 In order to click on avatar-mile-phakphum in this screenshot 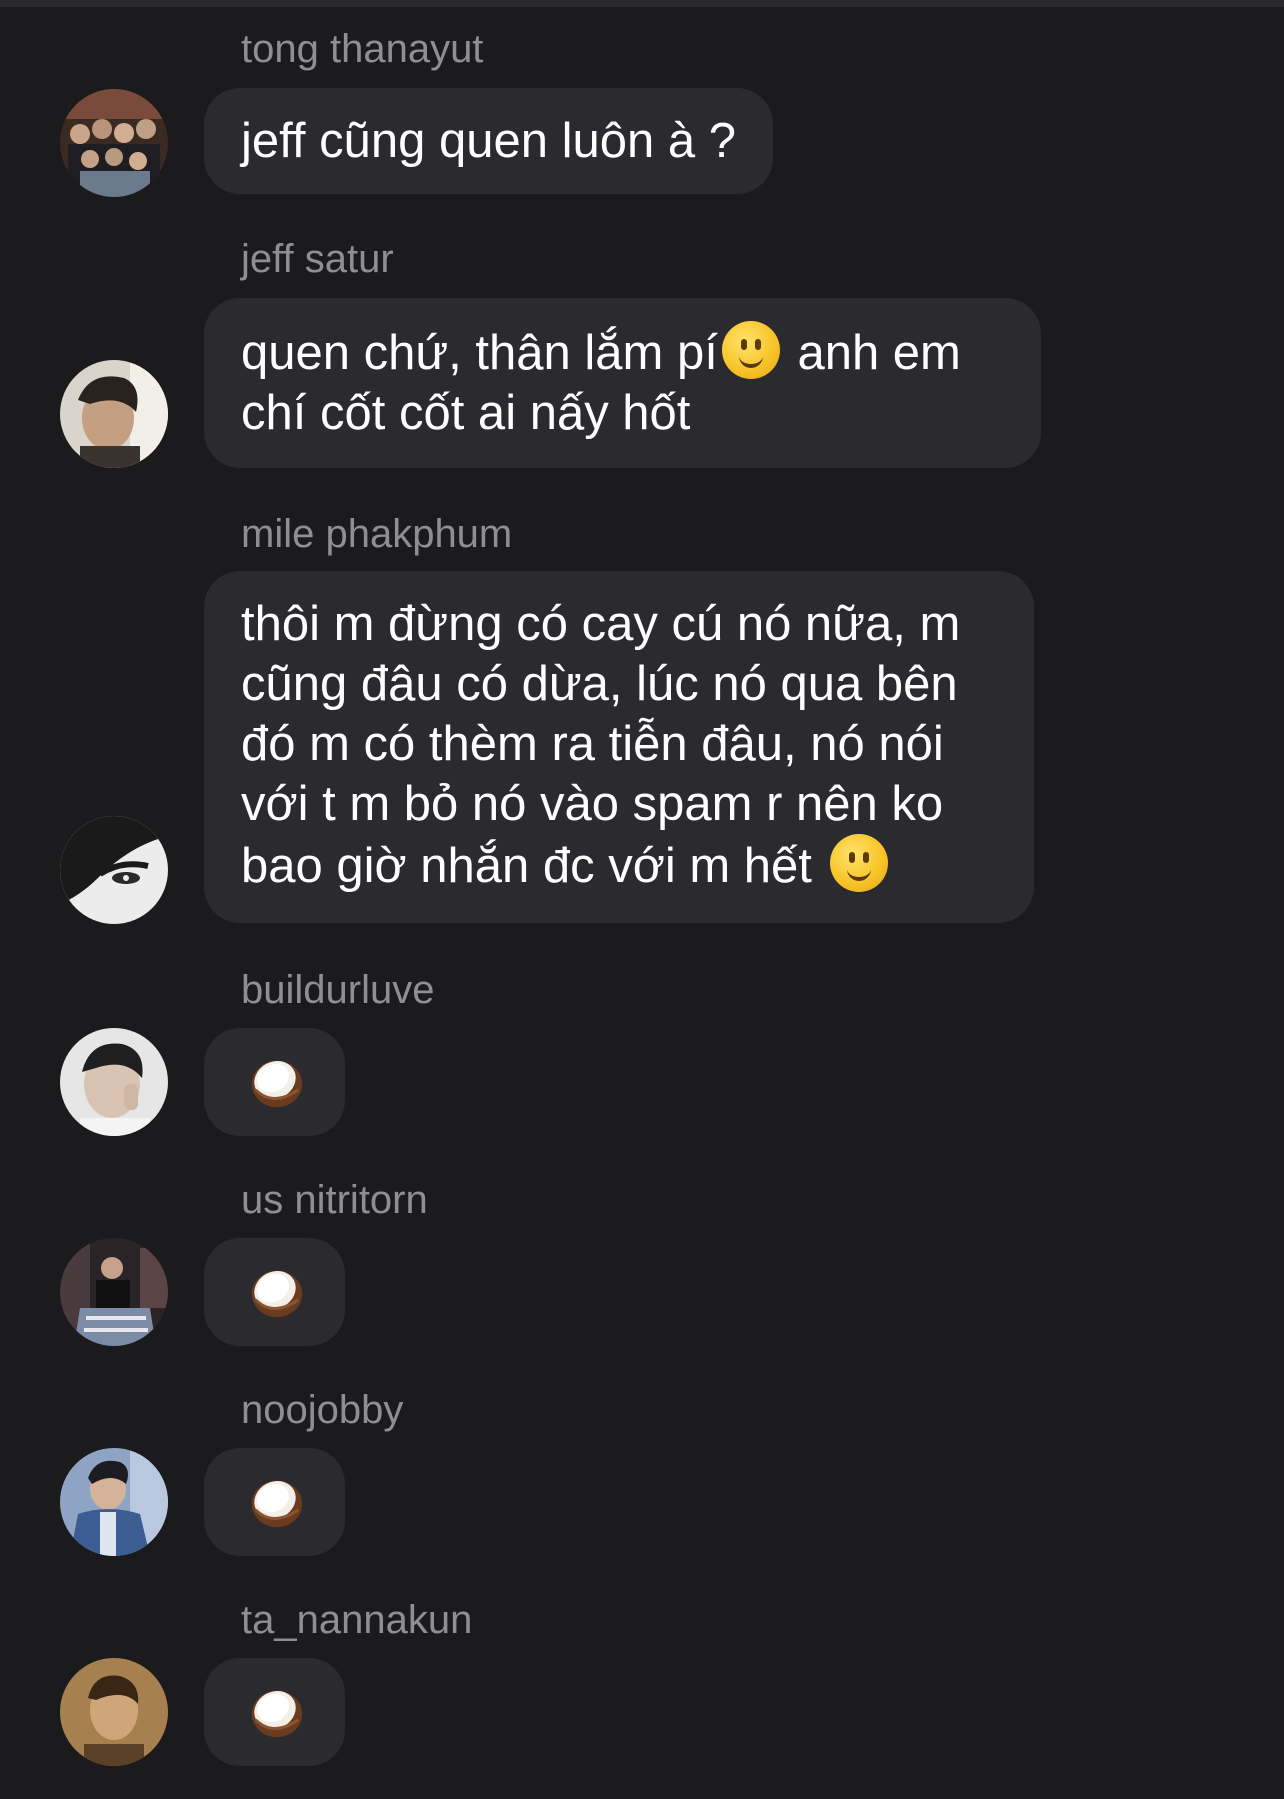, I will do `click(114, 870)`.